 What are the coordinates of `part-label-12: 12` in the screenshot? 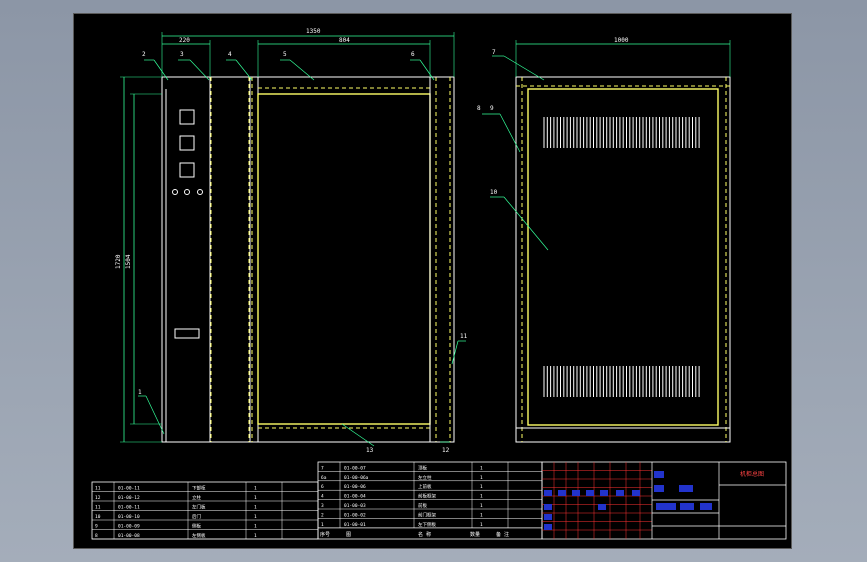 It's located at (446, 450).